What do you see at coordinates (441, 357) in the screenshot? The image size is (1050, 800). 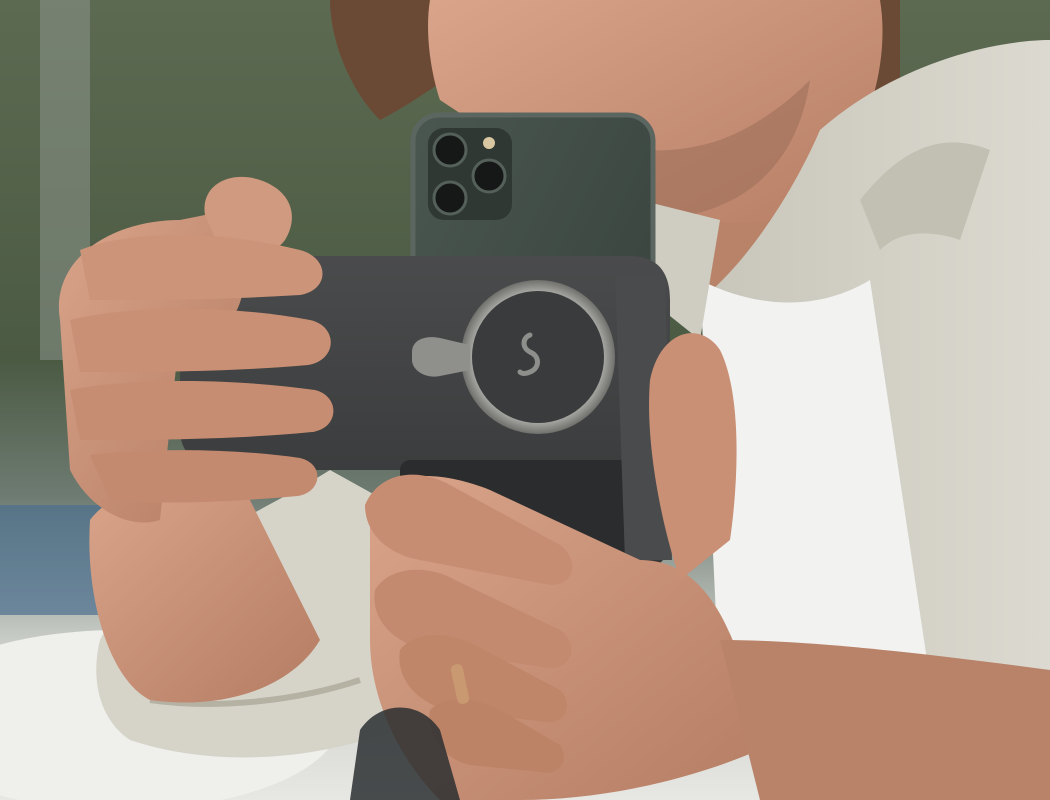 I see `mount-tab` at bounding box center [441, 357].